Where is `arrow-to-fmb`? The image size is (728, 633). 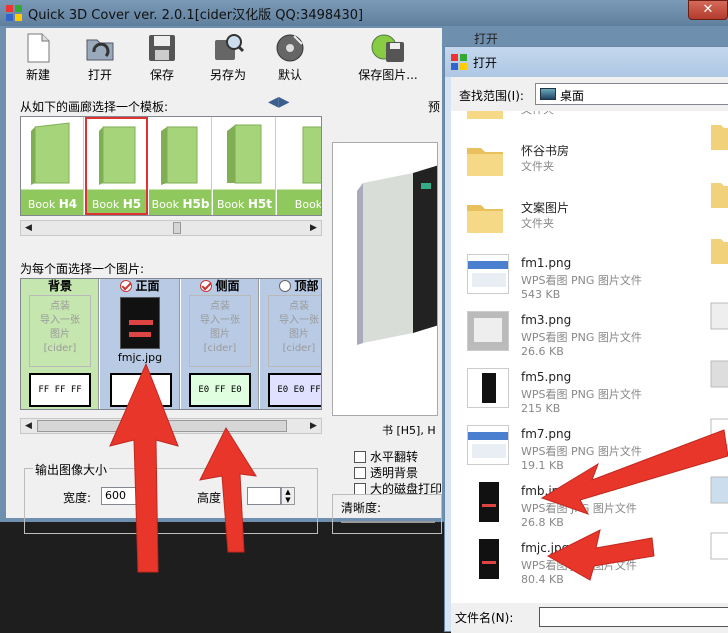 arrow-to-fmb is located at coordinates (634, 472).